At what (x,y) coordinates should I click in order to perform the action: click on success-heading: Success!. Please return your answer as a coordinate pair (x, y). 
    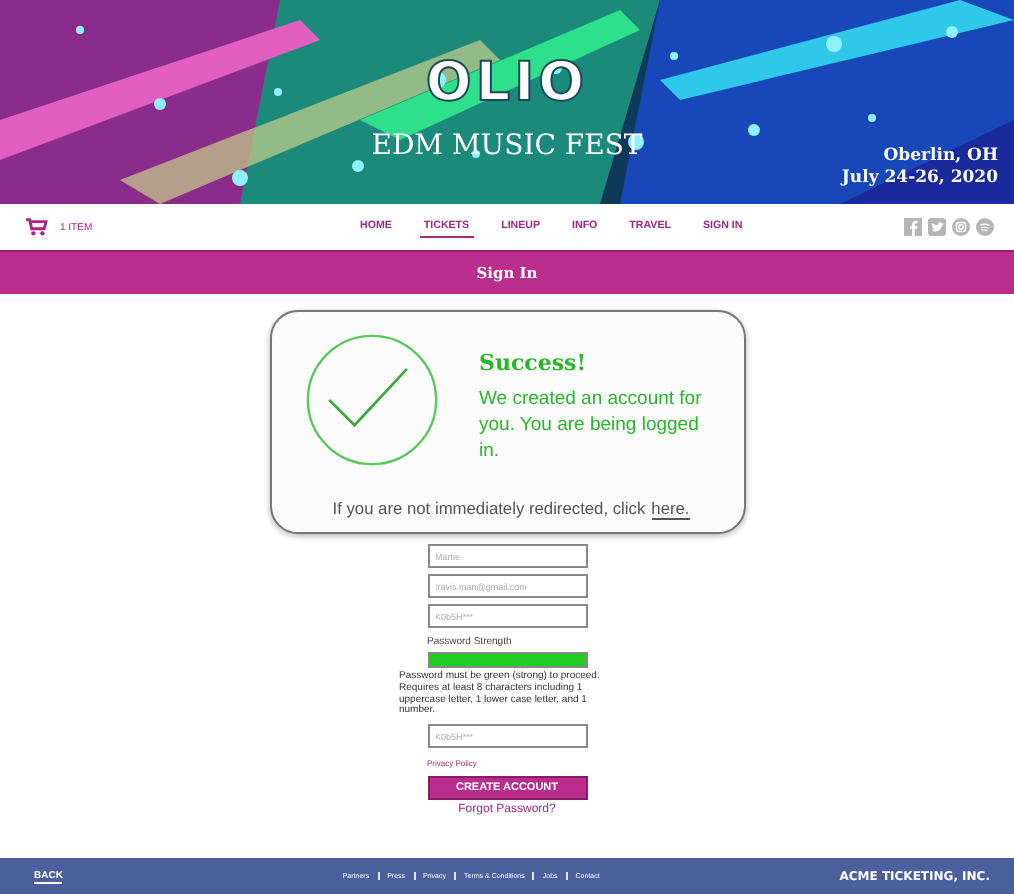
    Looking at the image, I should click on (534, 363).